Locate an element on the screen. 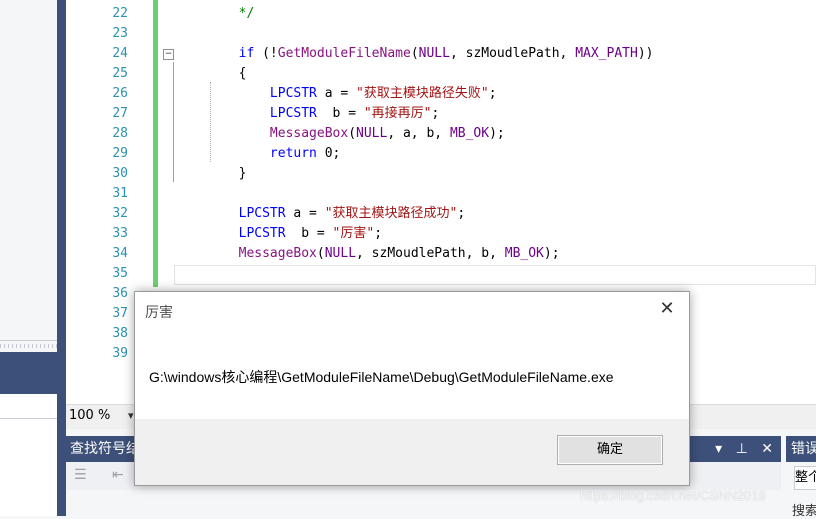 Image resolution: width=816 pixels, height=519 pixels. code-token: */ is located at coordinates (215, 13).